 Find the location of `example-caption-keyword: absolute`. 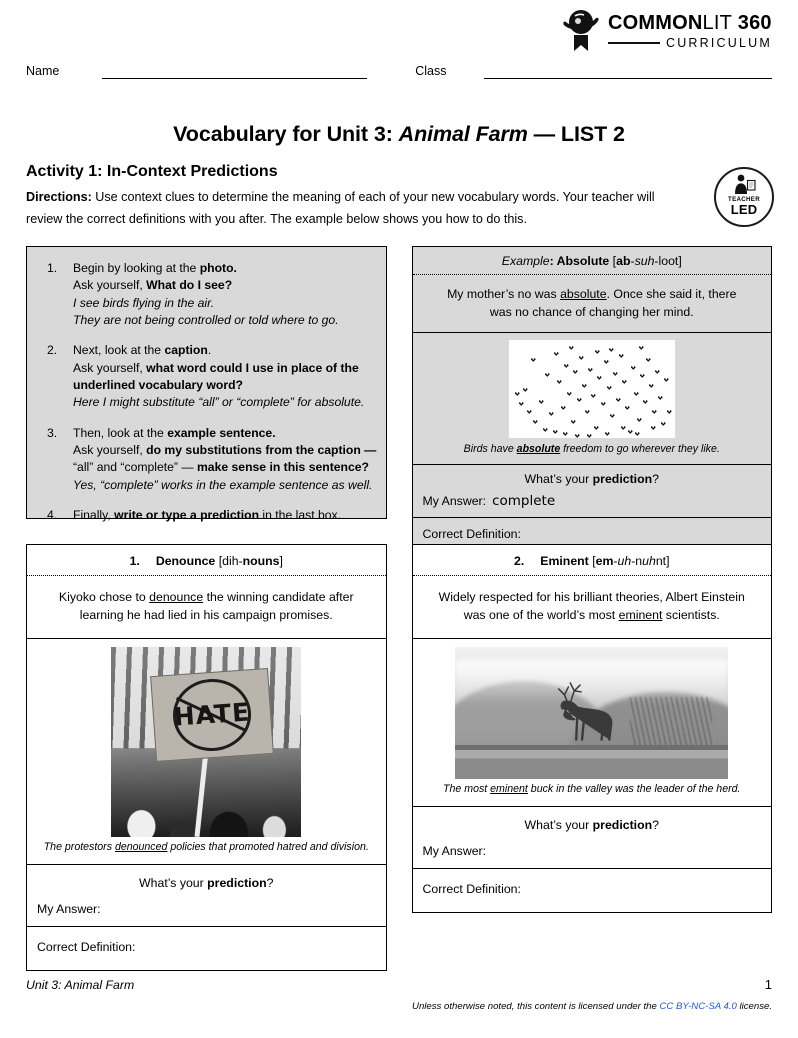

example-caption-keyword: absolute is located at coordinates (538, 448).